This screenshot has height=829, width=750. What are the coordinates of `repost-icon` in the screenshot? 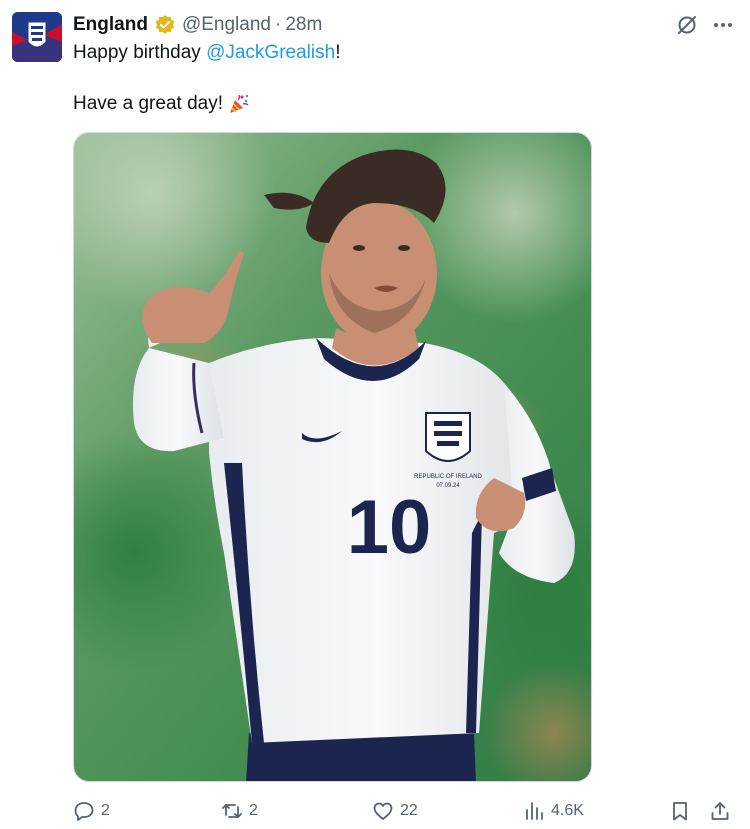 It's located at (232, 811).